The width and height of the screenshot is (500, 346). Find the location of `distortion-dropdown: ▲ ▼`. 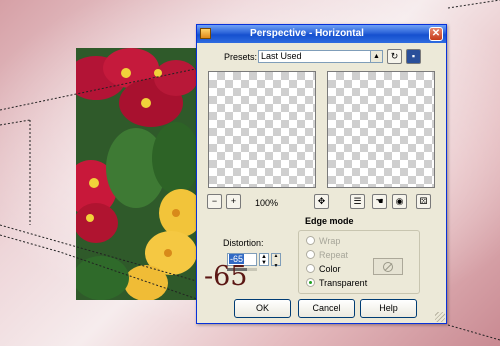

distortion-dropdown: ▲ ▼ is located at coordinates (264, 259).